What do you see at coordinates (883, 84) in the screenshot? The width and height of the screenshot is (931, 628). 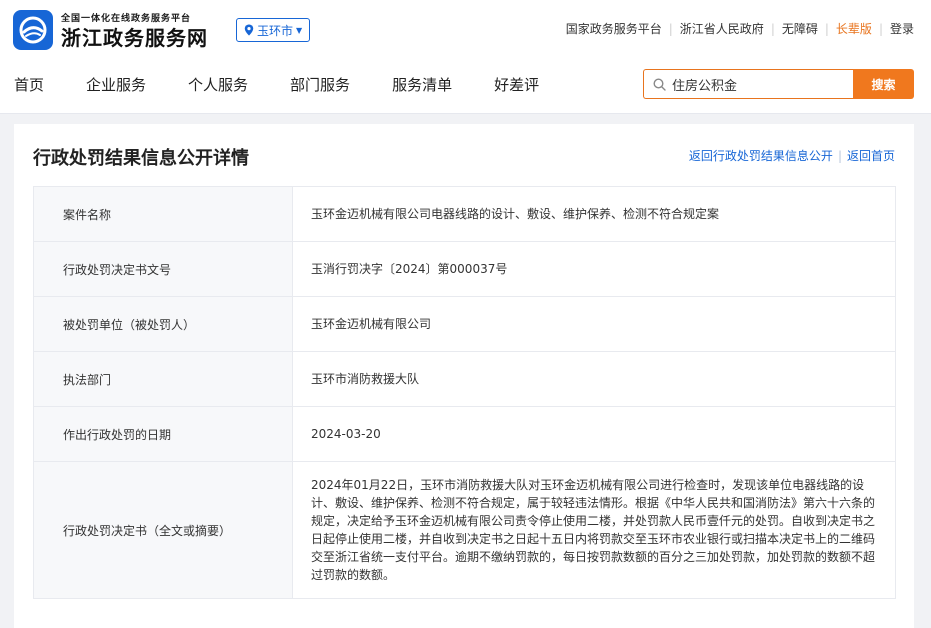 I see `search-button: 搜索` at bounding box center [883, 84].